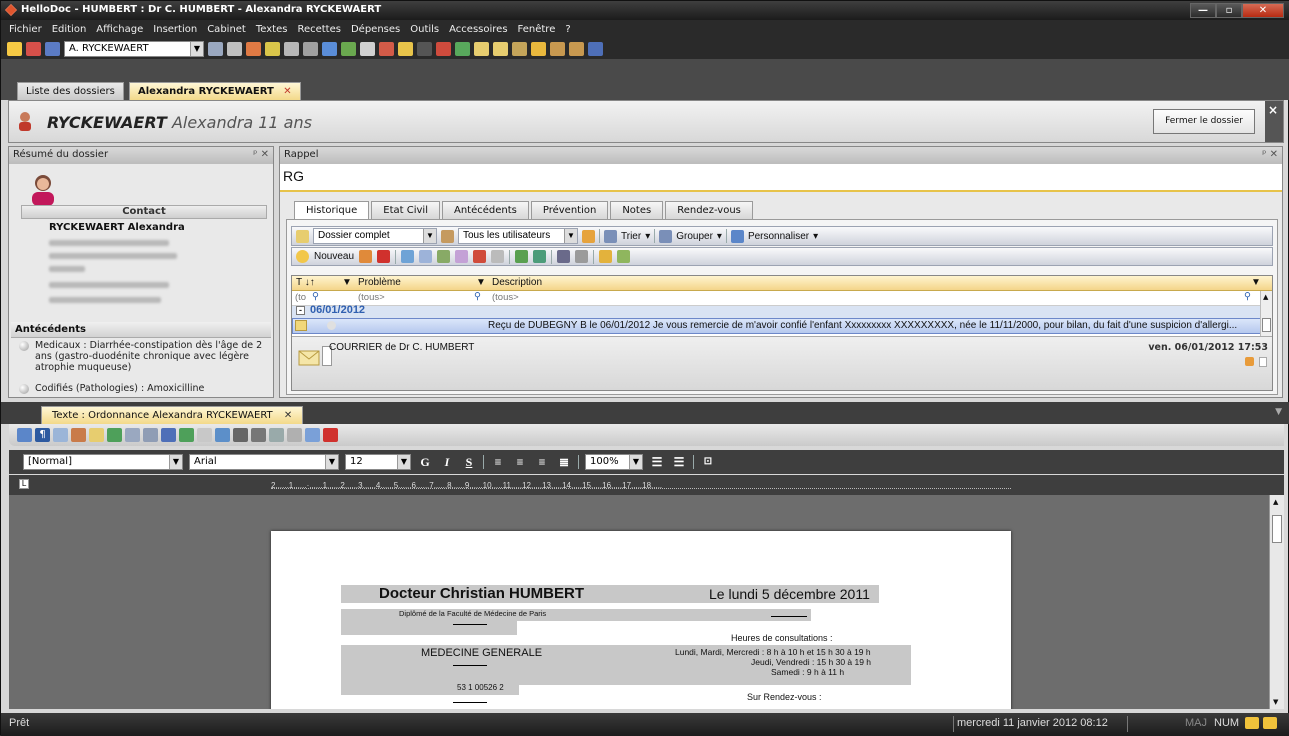 This screenshot has height=736, width=1289. What do you see at coordinates (25, 29) in the screenshot?
I see `menu-fichier: Fichier` at bounding box center [25, 29].